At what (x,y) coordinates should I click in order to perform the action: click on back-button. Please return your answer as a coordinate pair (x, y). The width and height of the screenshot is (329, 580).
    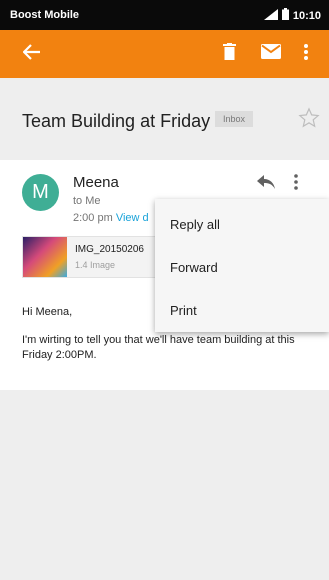
    Looking at the image, I should click on (32, 54).